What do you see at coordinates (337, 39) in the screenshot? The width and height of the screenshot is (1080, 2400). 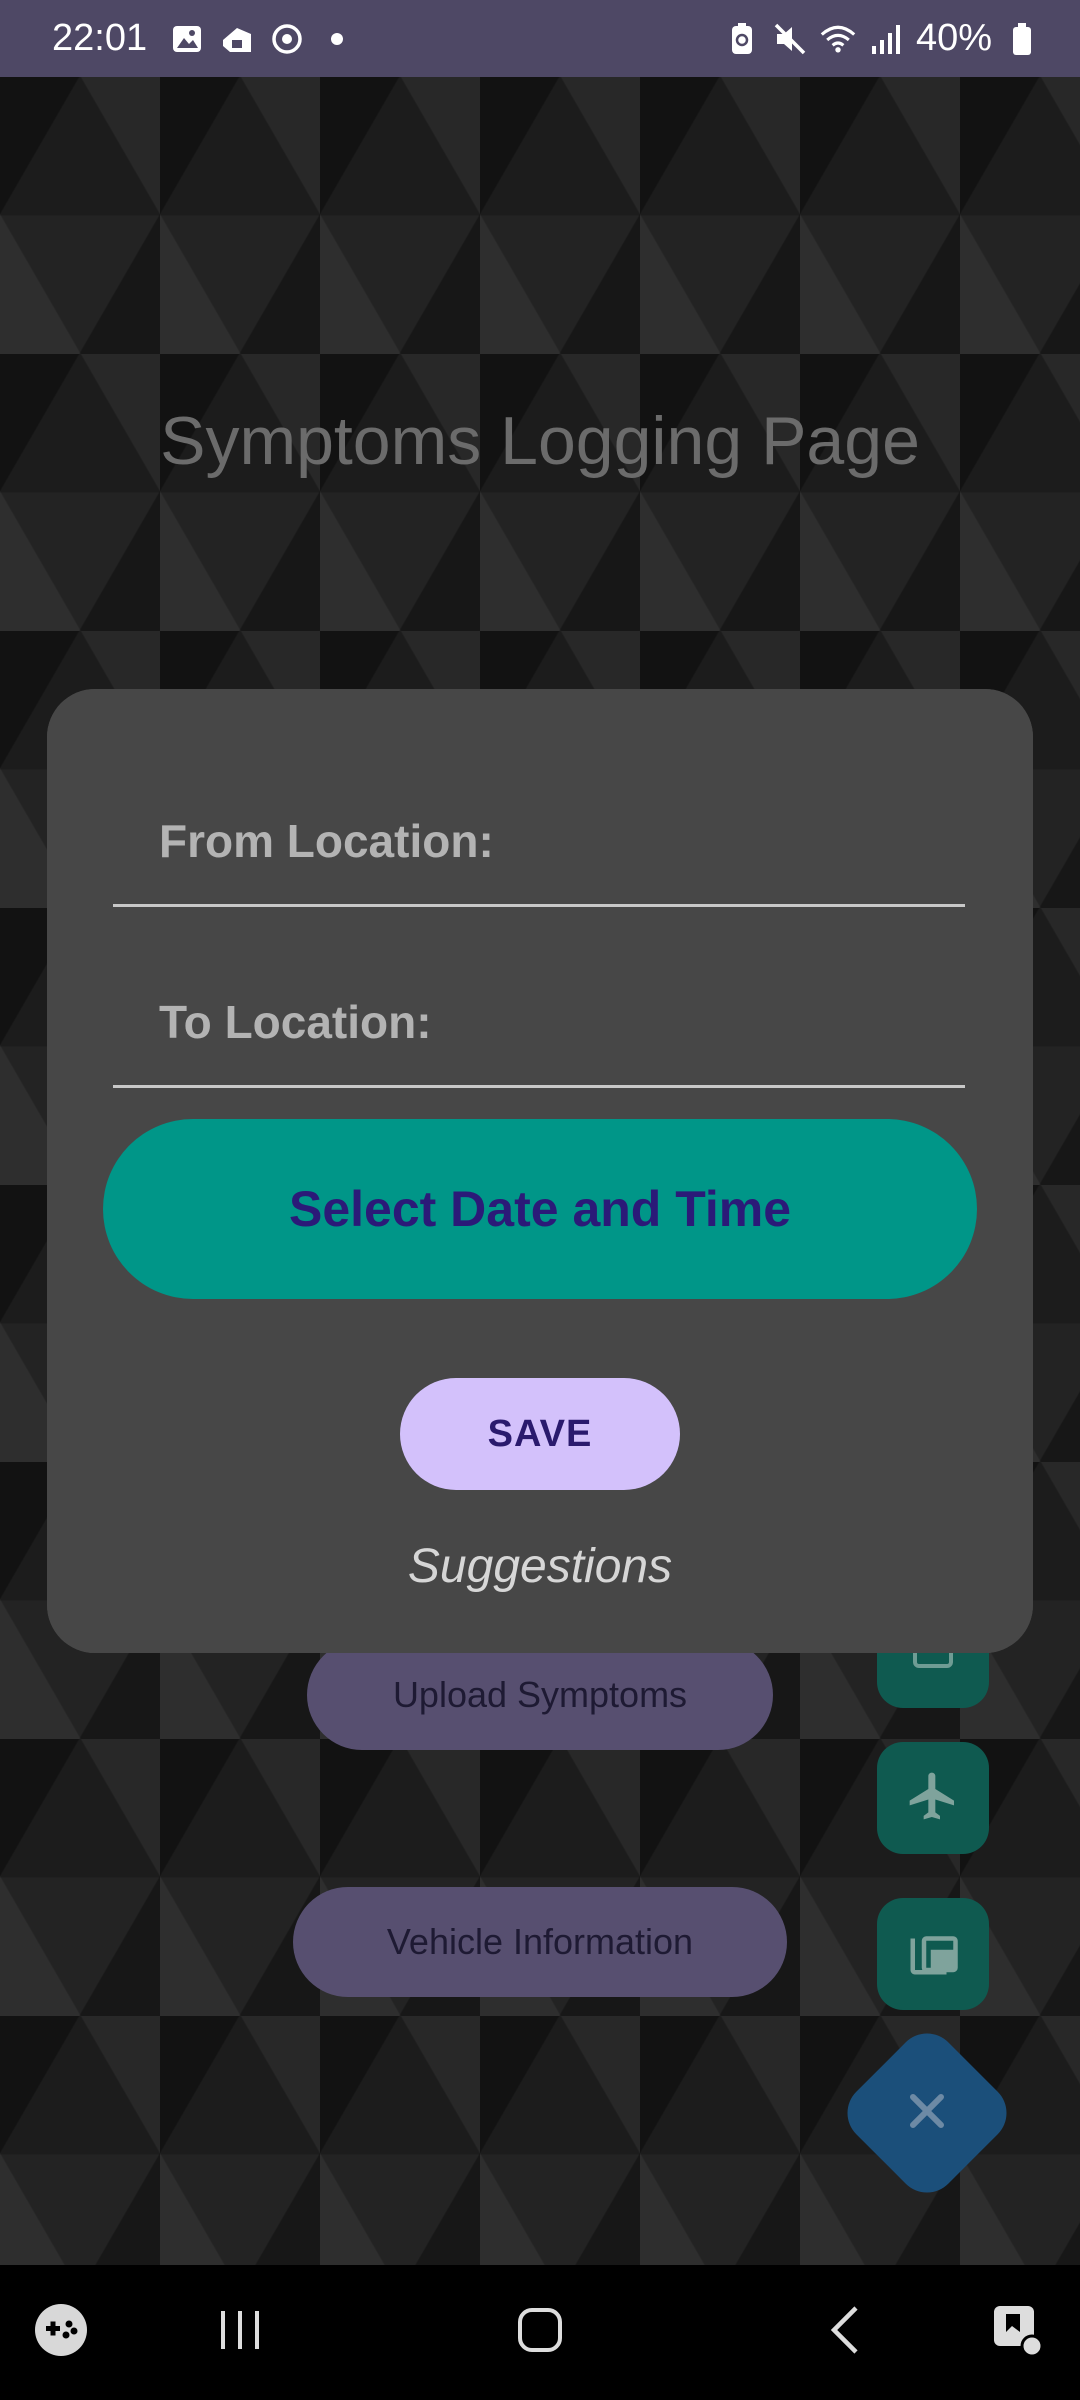 I see `dot-icon` at bounding box center [337, 39].